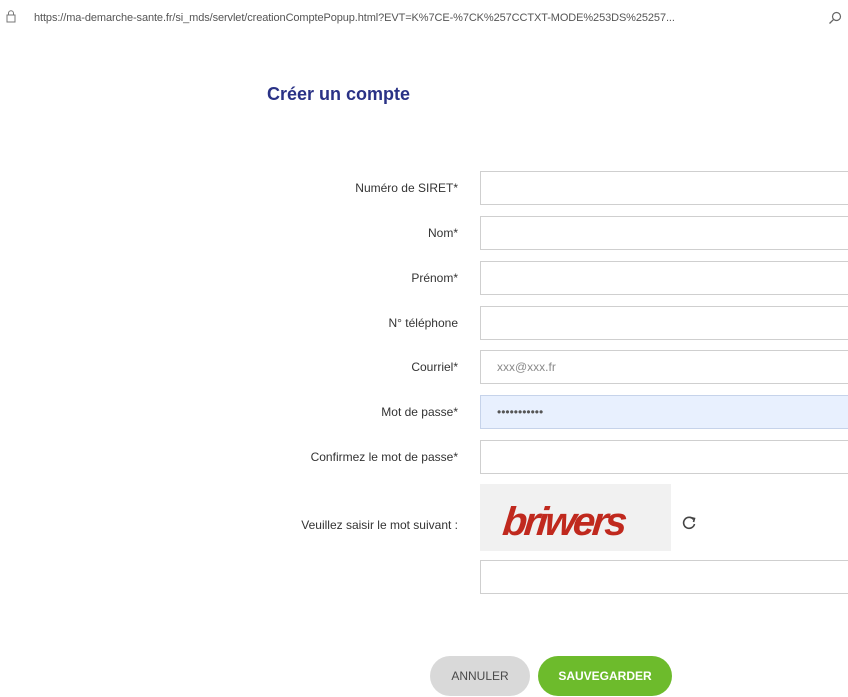  I want to click on captcha-answer-input, so click(664, 577).